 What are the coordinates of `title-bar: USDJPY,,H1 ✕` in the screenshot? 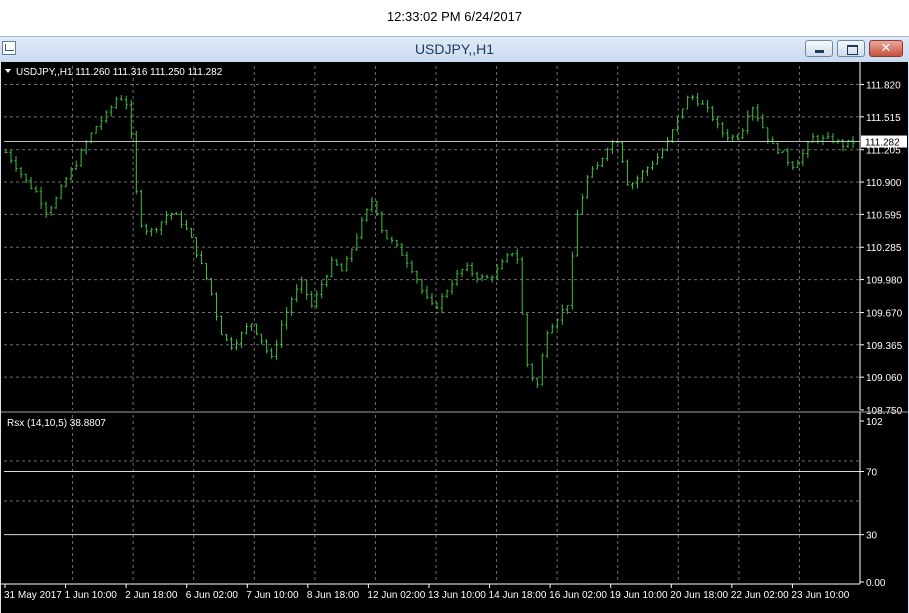 It's located at (454, 49).